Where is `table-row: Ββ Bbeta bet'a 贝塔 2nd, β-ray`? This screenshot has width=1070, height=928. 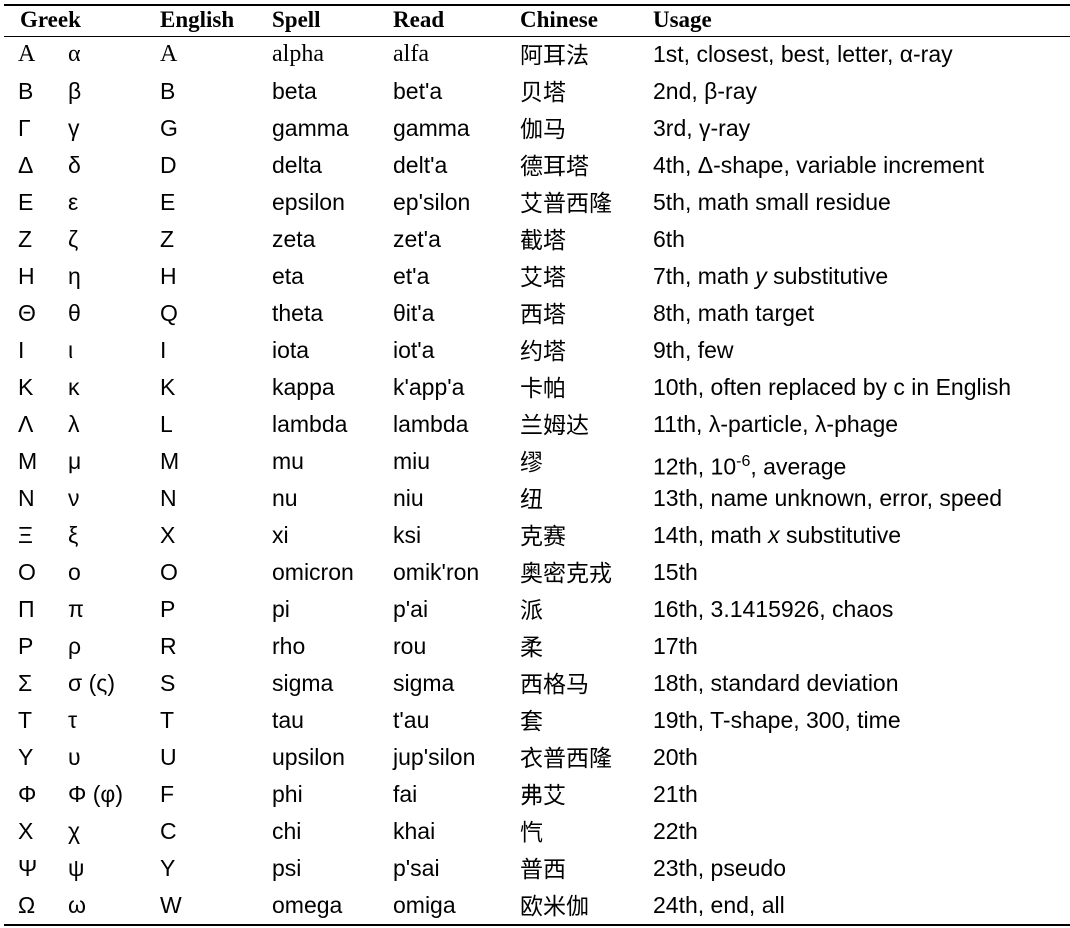
table-row: Ββ Bbeta bet'a 贝塔 2nd, β-ray is located at coordinates (535, 91).